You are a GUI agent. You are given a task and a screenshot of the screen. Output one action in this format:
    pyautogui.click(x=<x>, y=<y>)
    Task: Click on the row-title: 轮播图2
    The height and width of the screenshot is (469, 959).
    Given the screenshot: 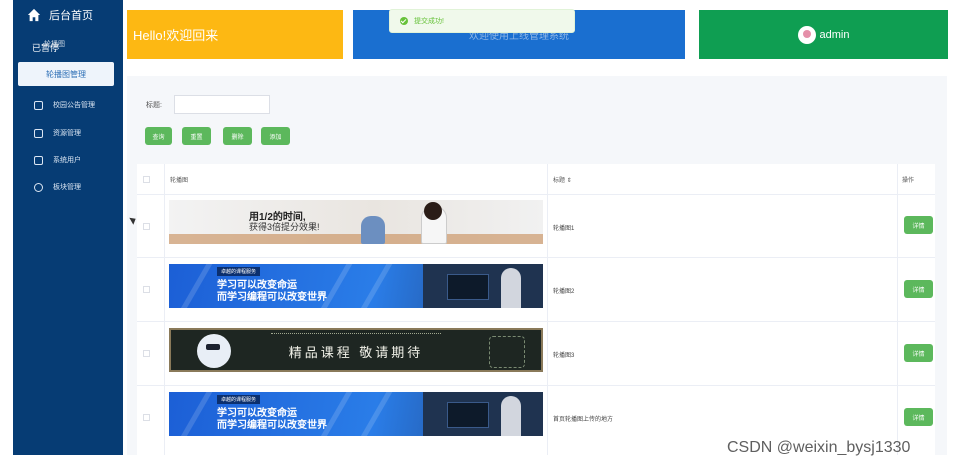 What is the action you would take?
    pyautogui.click(x=564, y=292)
    